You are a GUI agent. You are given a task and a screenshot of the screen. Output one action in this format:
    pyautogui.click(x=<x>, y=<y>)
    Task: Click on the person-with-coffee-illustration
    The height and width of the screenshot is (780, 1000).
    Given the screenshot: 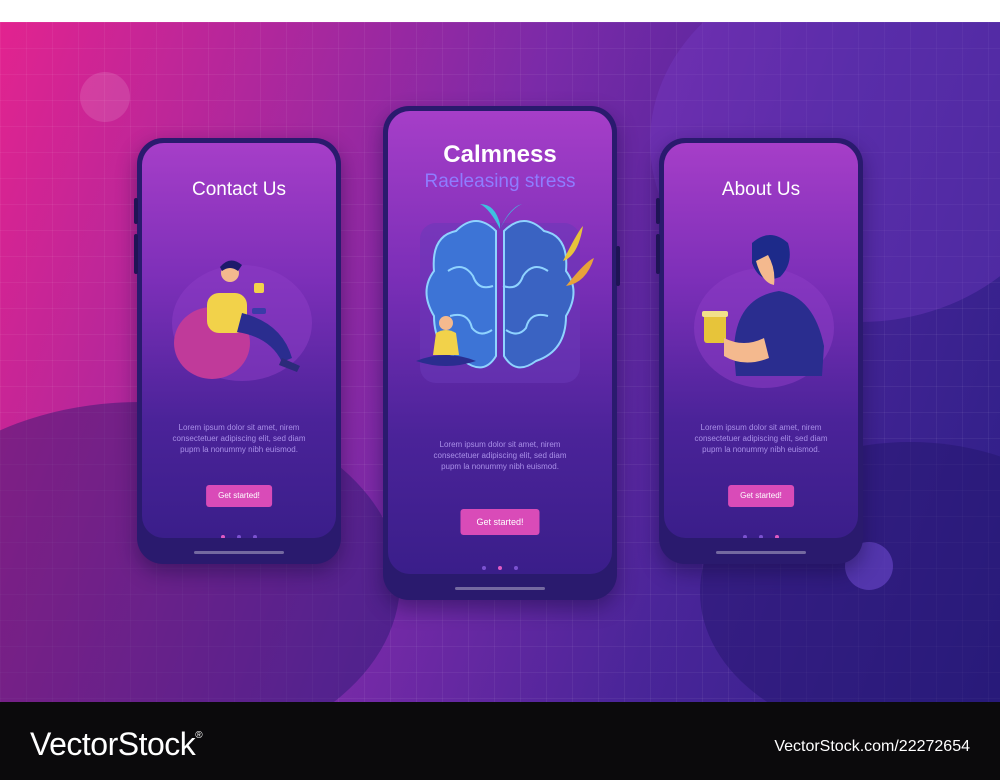 What is the action you would take?
    pyautogui.click(x=764, y=311)
    